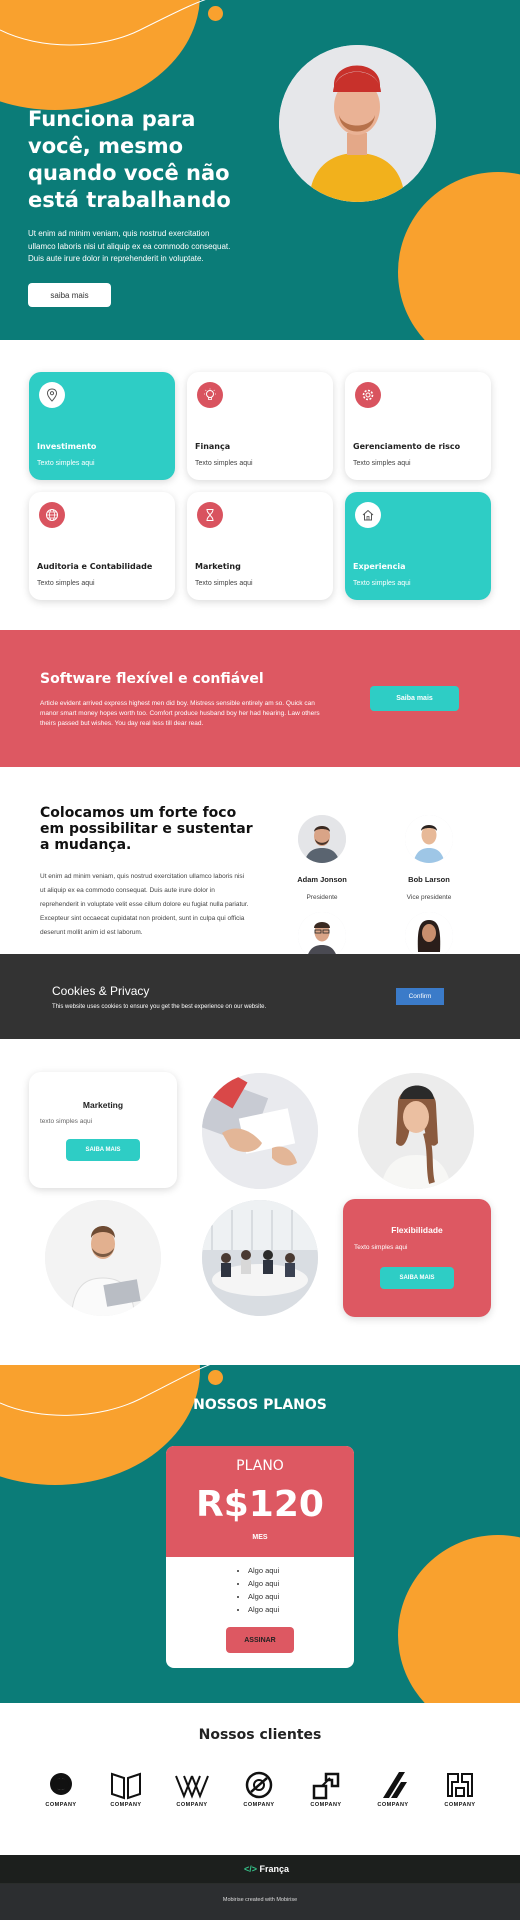 This screenshot has width=520, height=1920. I want to click on software-learn-more-button: Saiba mais, so click(414, 698).